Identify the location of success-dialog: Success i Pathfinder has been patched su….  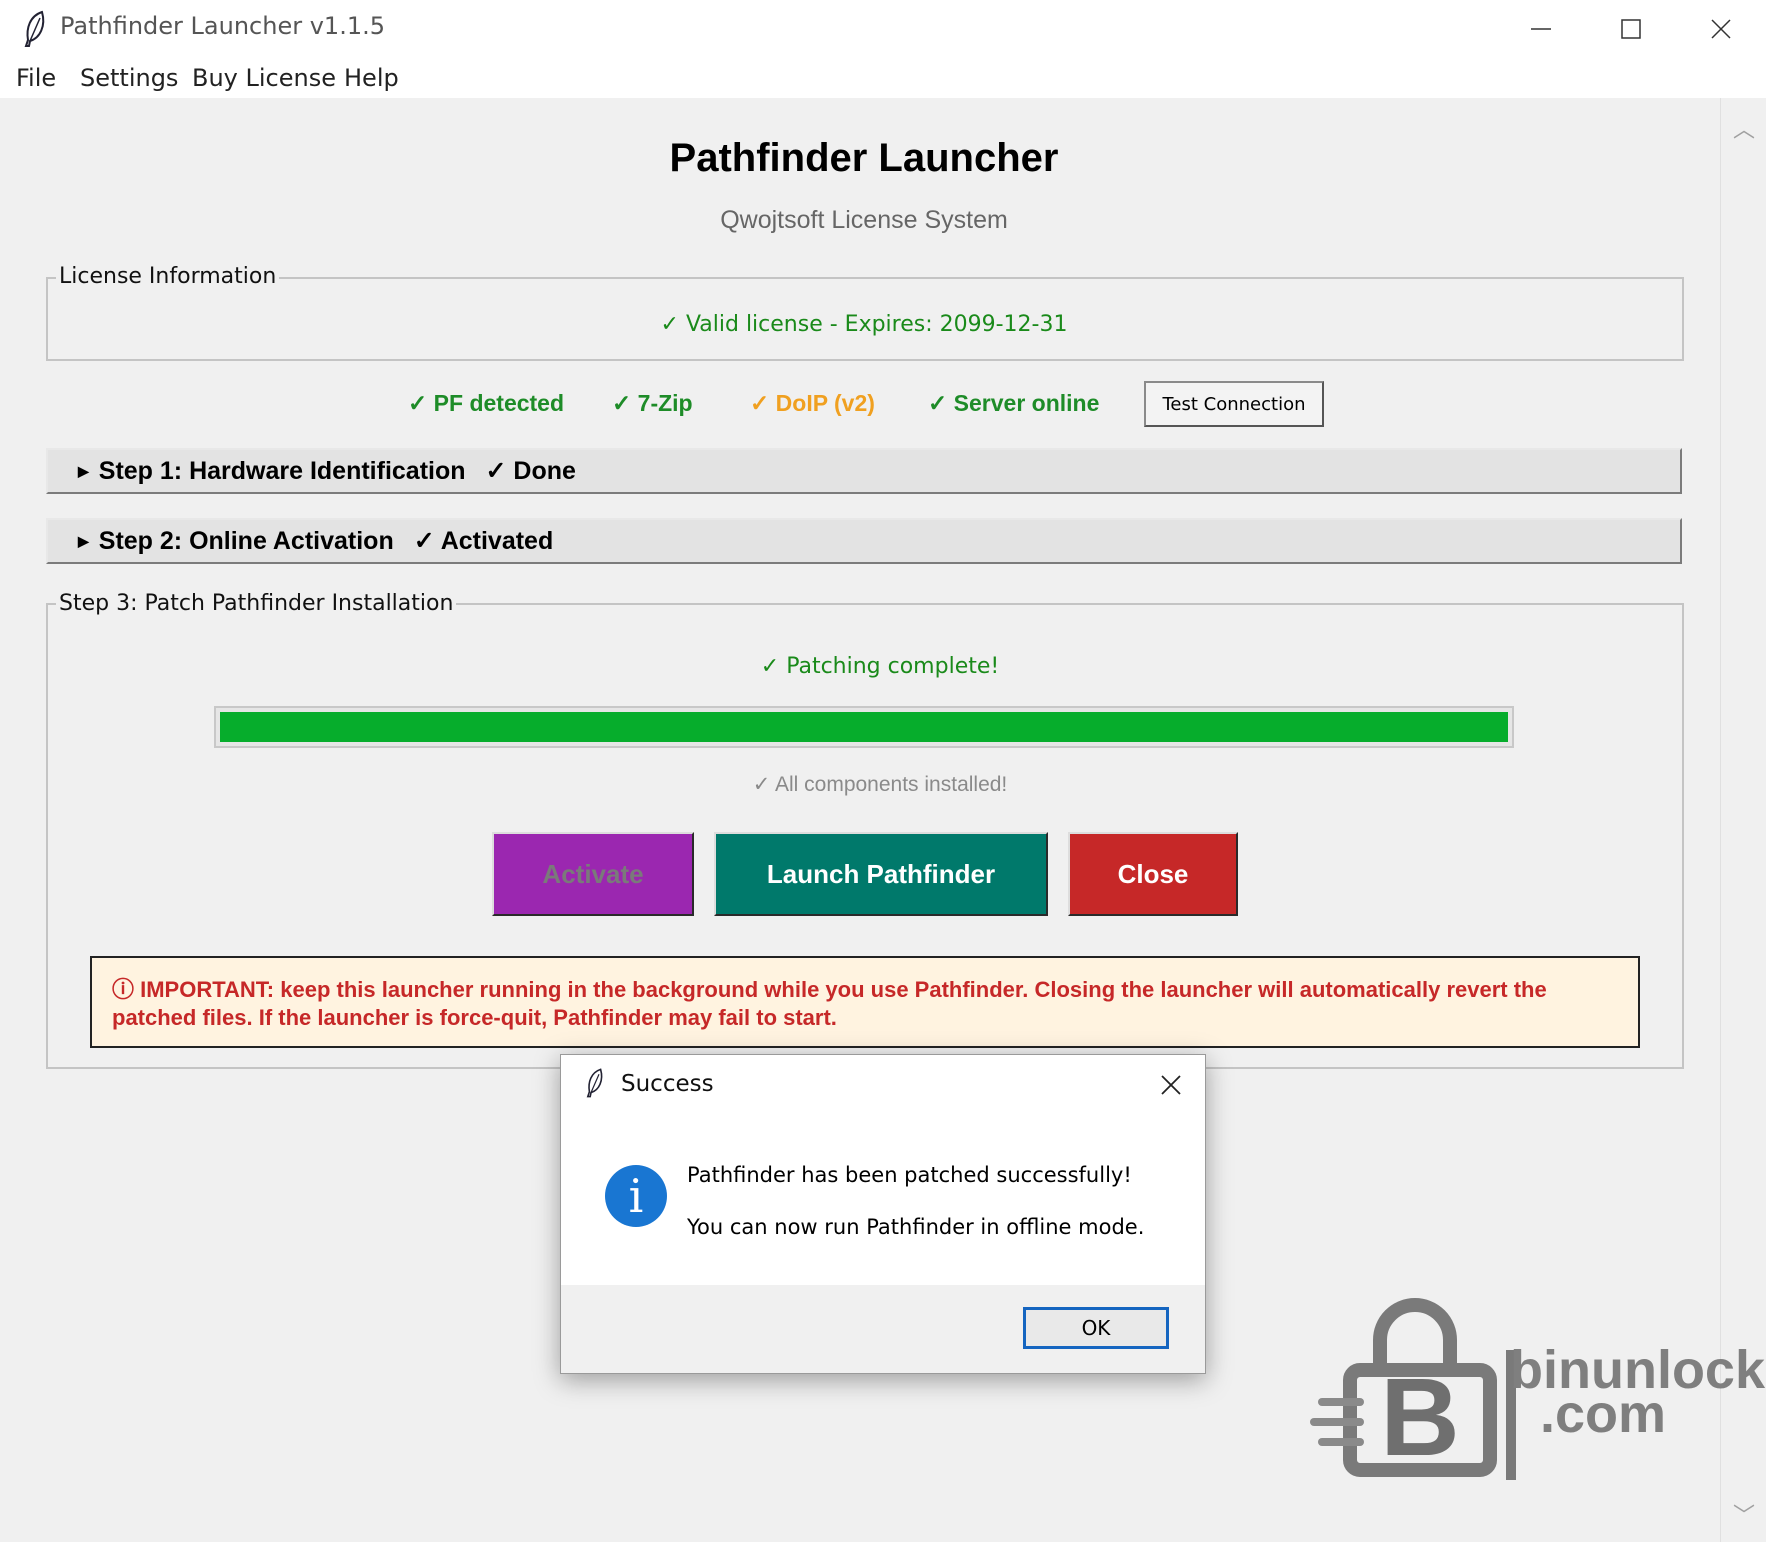
(883, 1214).